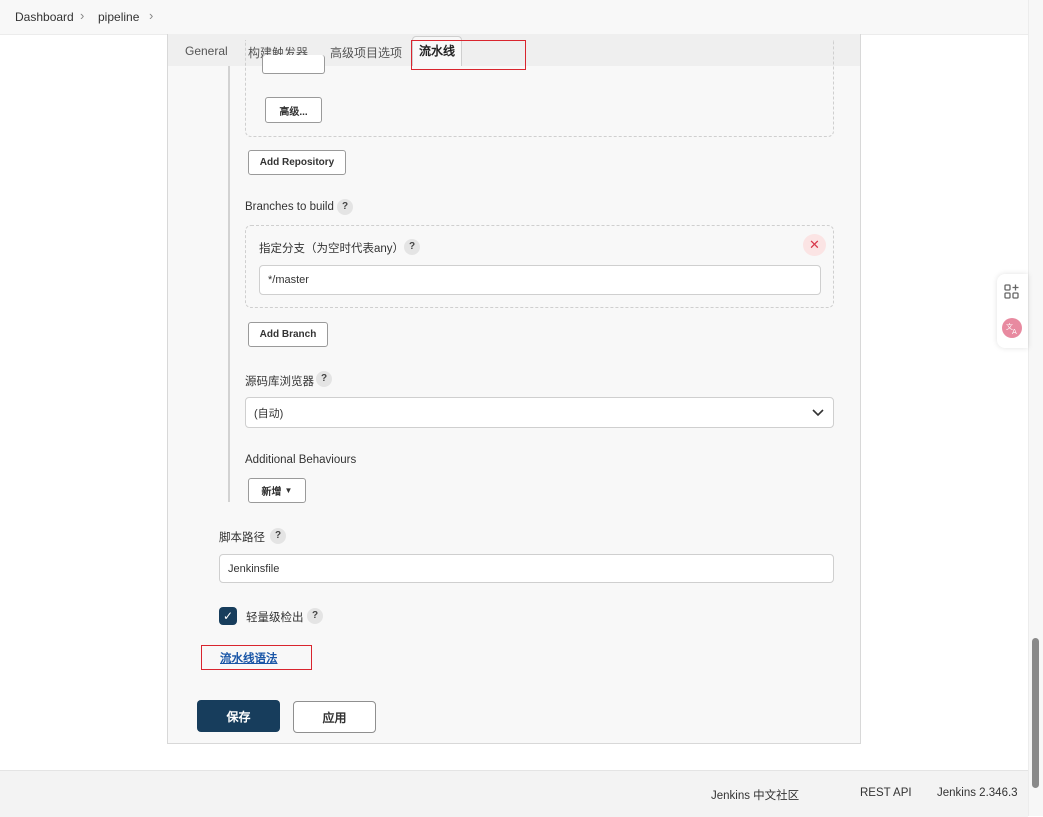 Image resolution: width=1043 pixels, height=817 pixels. I want to click on lightweight-checkout-label: 轻量级检出, so click(275, 618).